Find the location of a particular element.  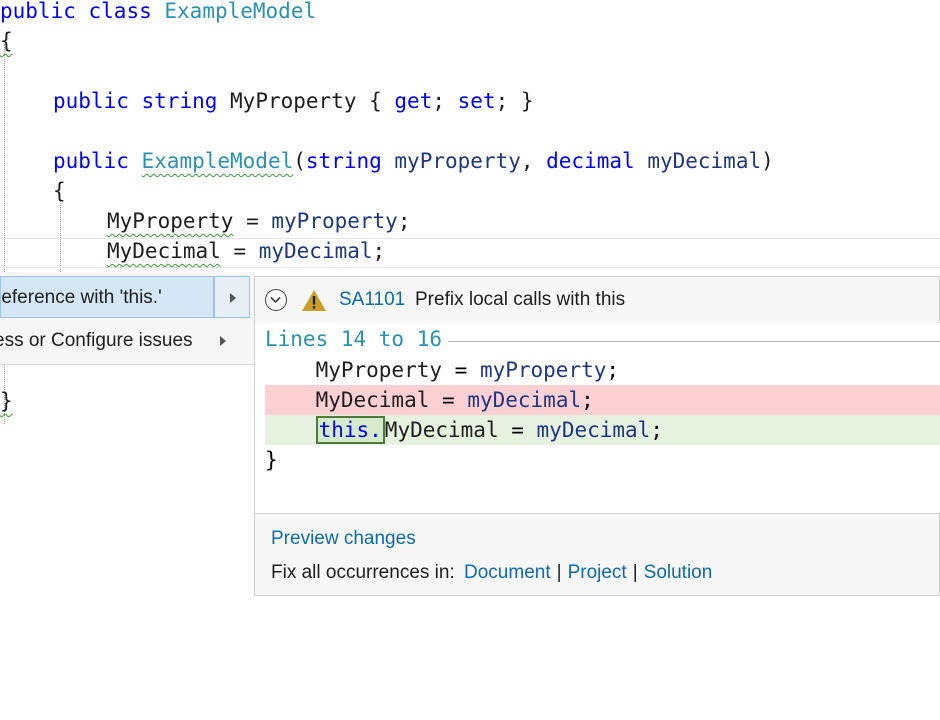

diff-context-line: } is located at coordinates (271, 460).